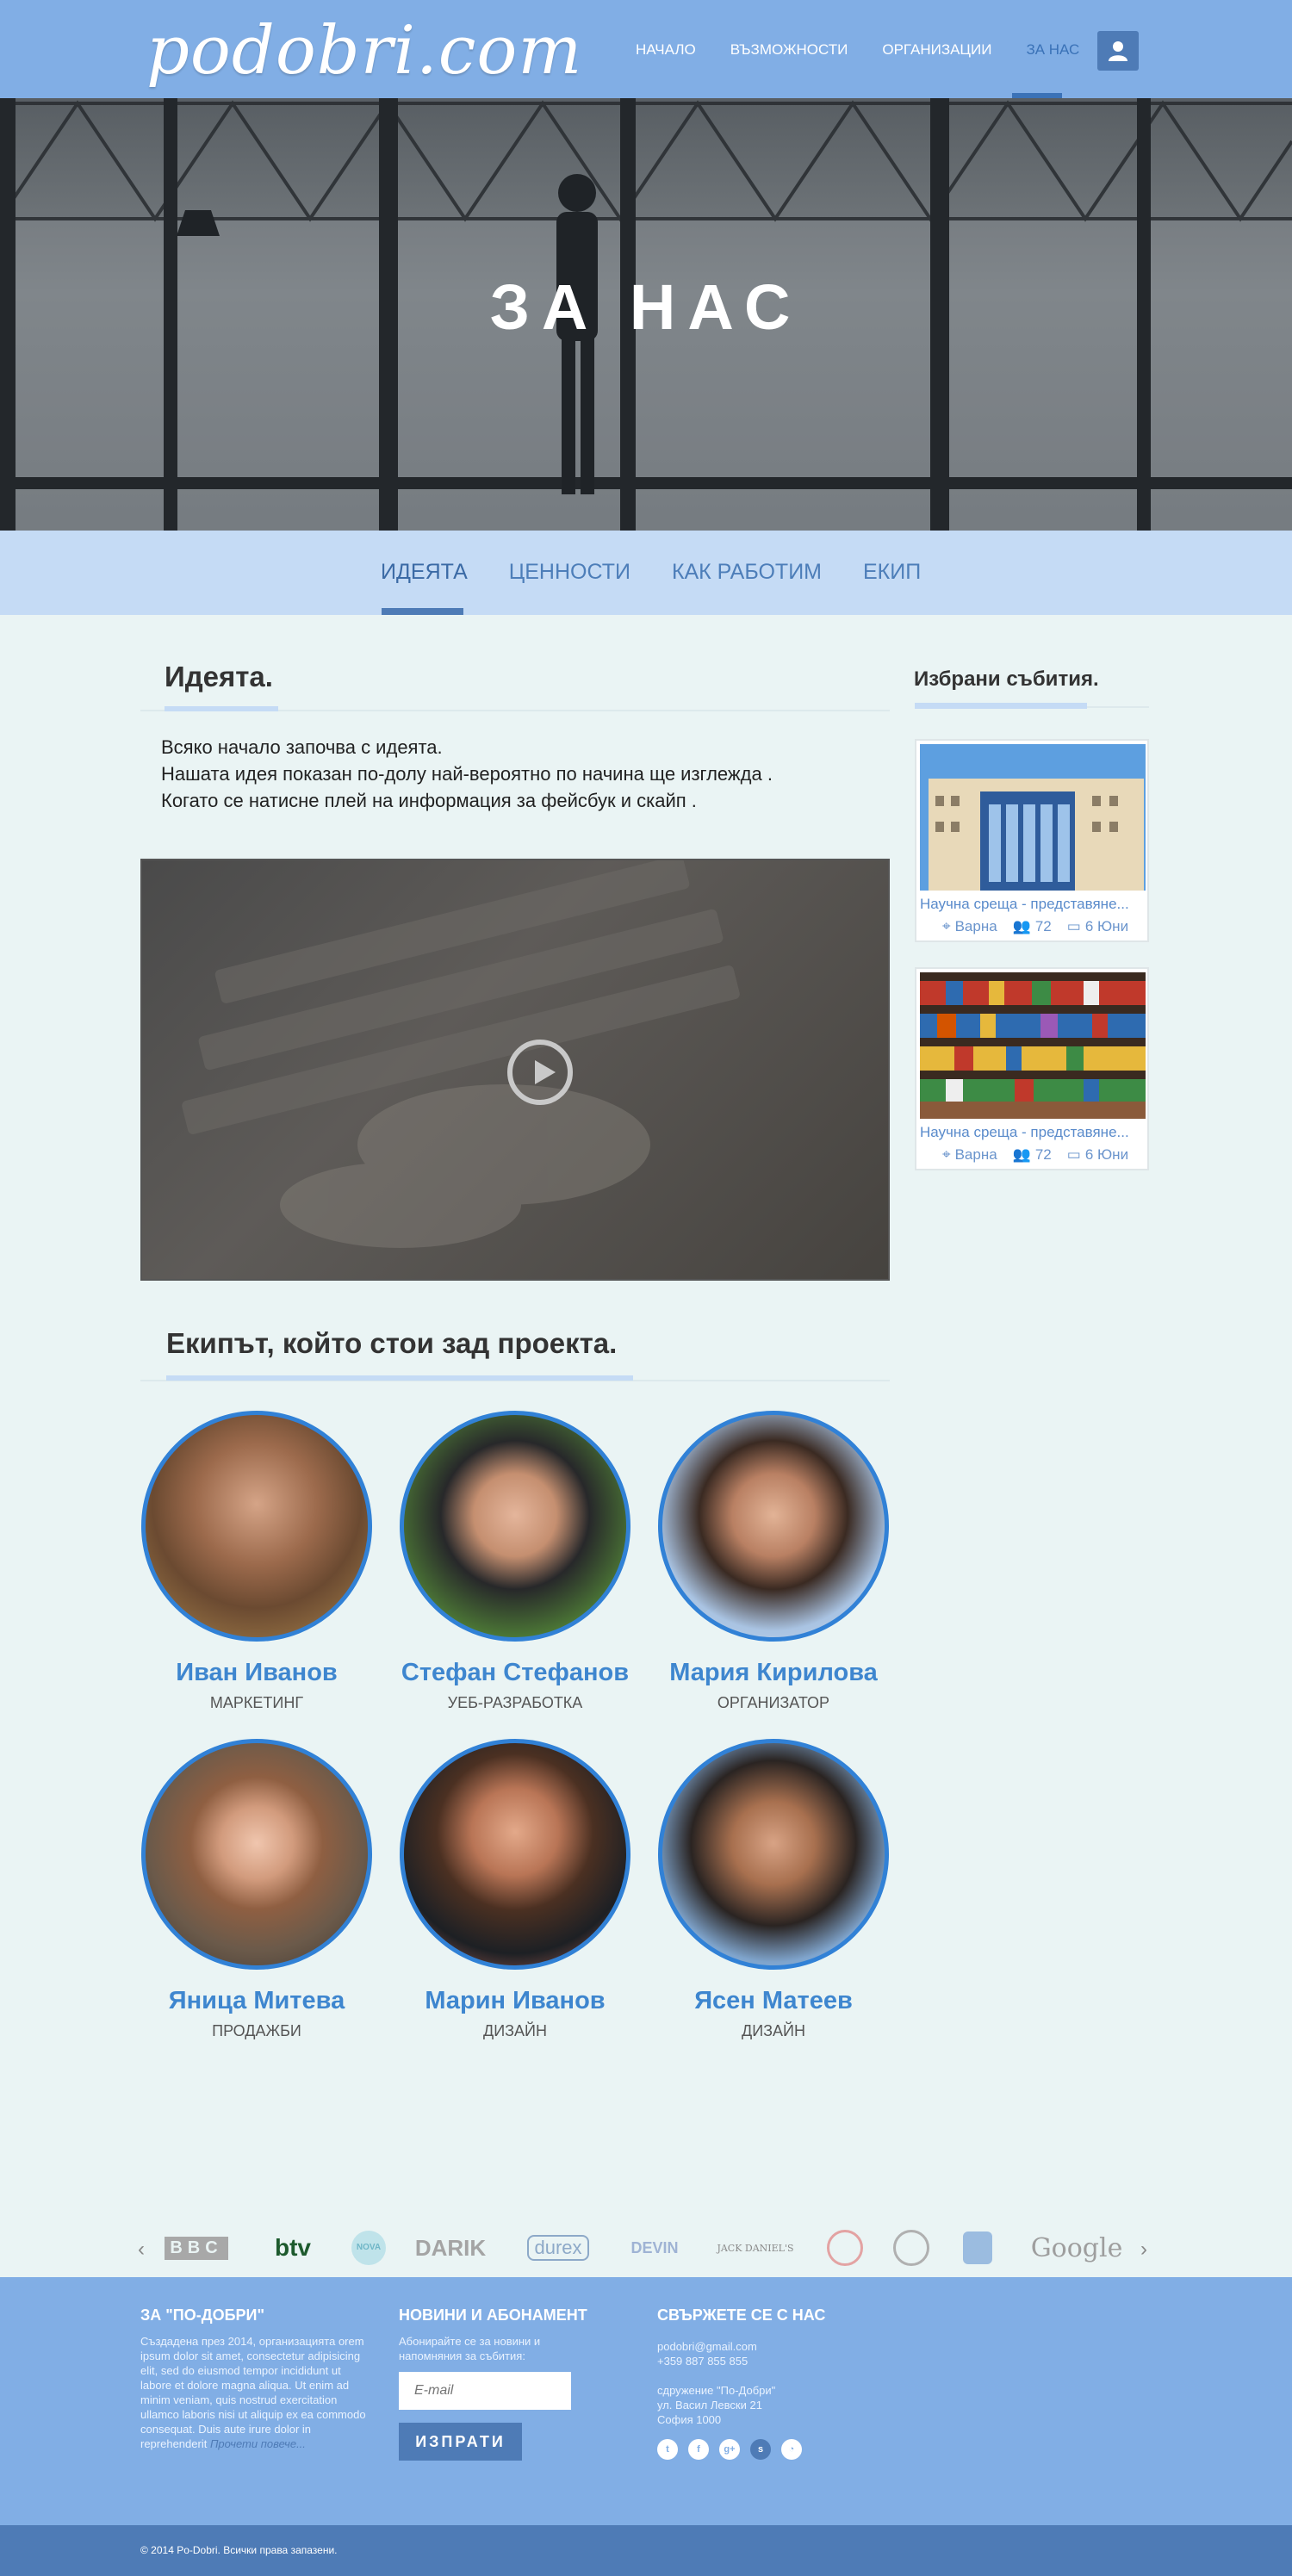 The image size is (1292, 2576). Describe the element at coordinates (515, 1703) in the screenshot. I see `member-role: УЕБ-РАЗРАБОТКА` at that location.